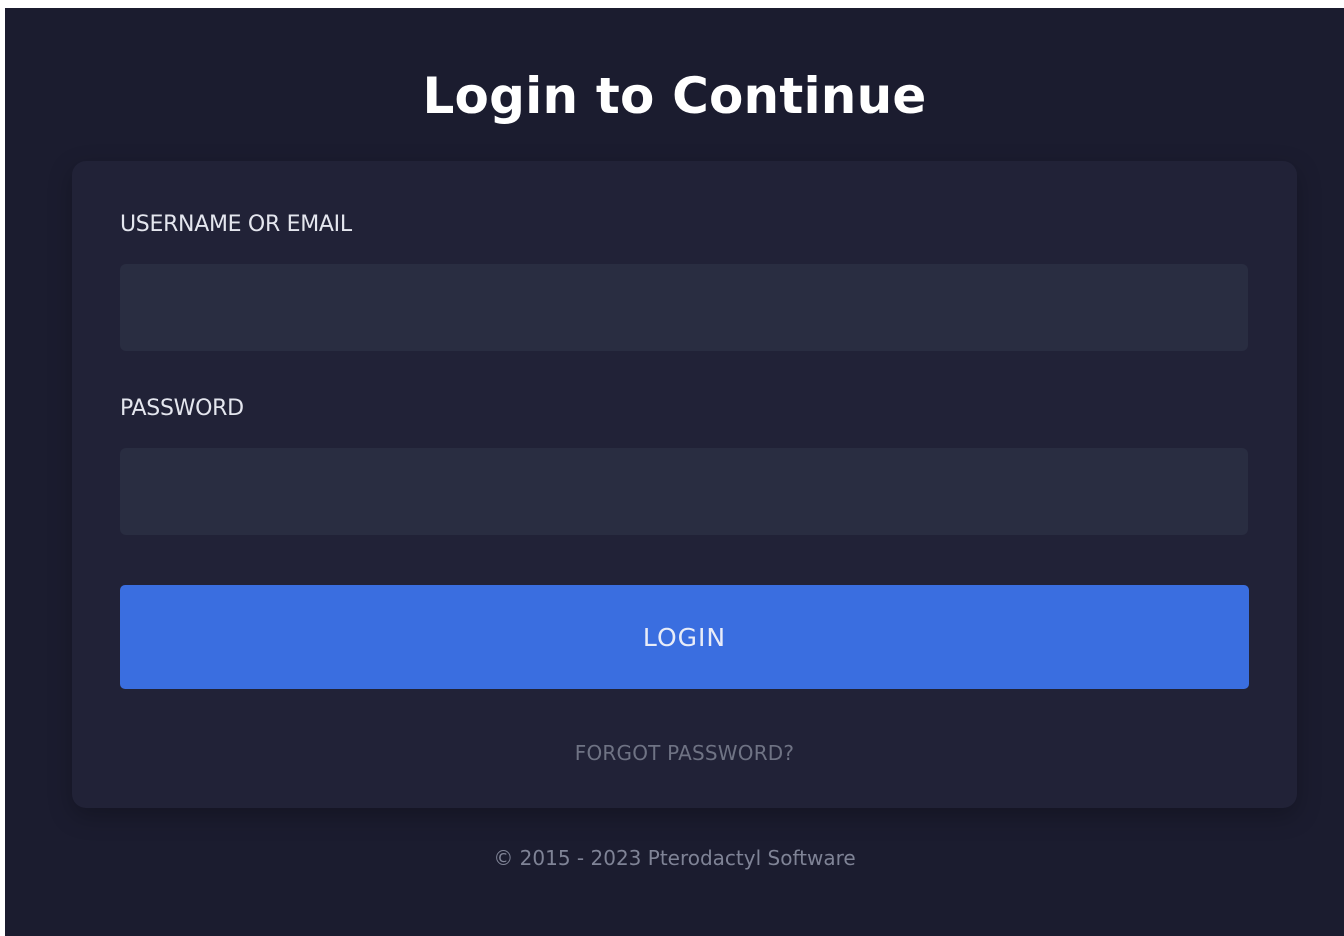 The image size is (1344, 936). What do you see at coordinates (684, 753) in the screenshot?
I see `forgot-password-link: FORGOT PASSWORD?` at bounding box center [684, 753].